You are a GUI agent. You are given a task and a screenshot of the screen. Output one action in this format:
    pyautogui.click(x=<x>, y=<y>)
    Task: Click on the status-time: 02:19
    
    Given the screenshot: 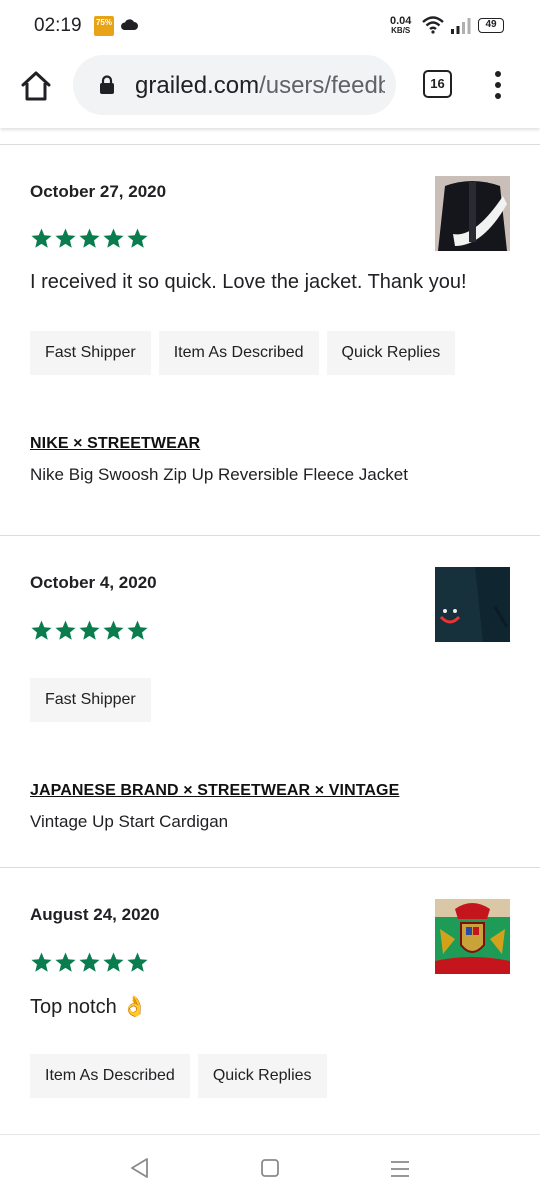 What is the action you would take?
    pyautogui.click(x=58, y=25)
    